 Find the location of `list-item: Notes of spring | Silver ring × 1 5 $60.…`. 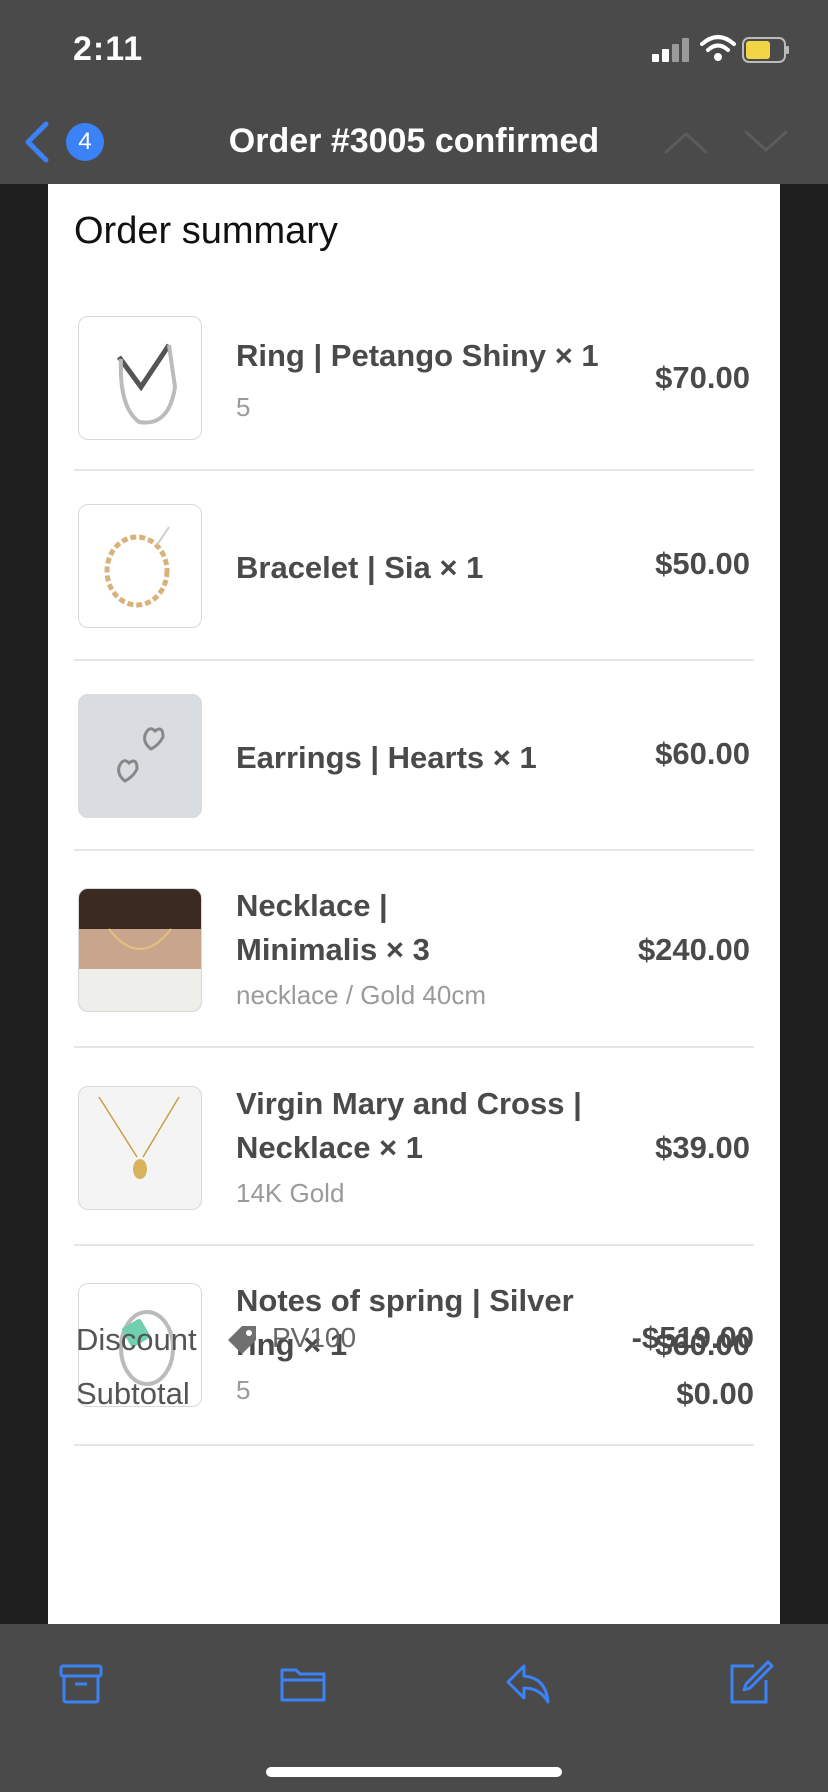

list-item: Notes of spring | Silver ring × 1 5 $60.… is located at coordinates (414, 1364).